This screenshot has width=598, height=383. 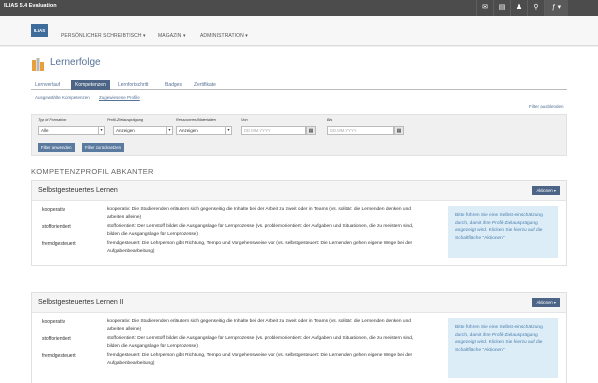 I want to click on panel-title: Selbstgesteuertes Lernen II, so click(x=81, y=302).